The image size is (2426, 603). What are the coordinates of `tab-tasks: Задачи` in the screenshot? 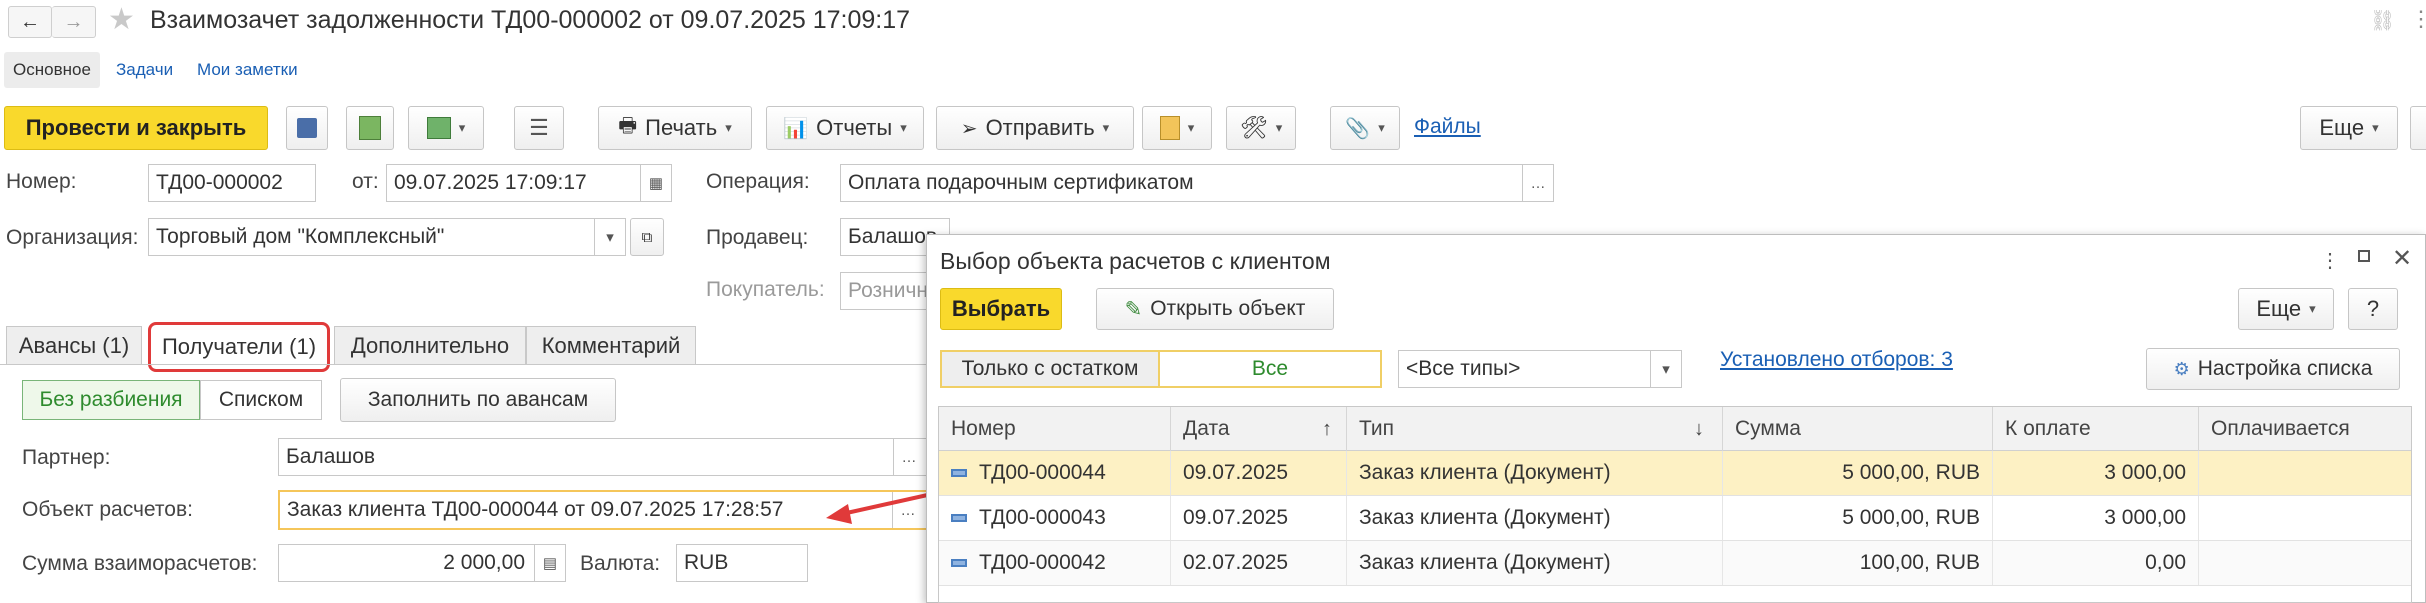 It's located at (144, 70).